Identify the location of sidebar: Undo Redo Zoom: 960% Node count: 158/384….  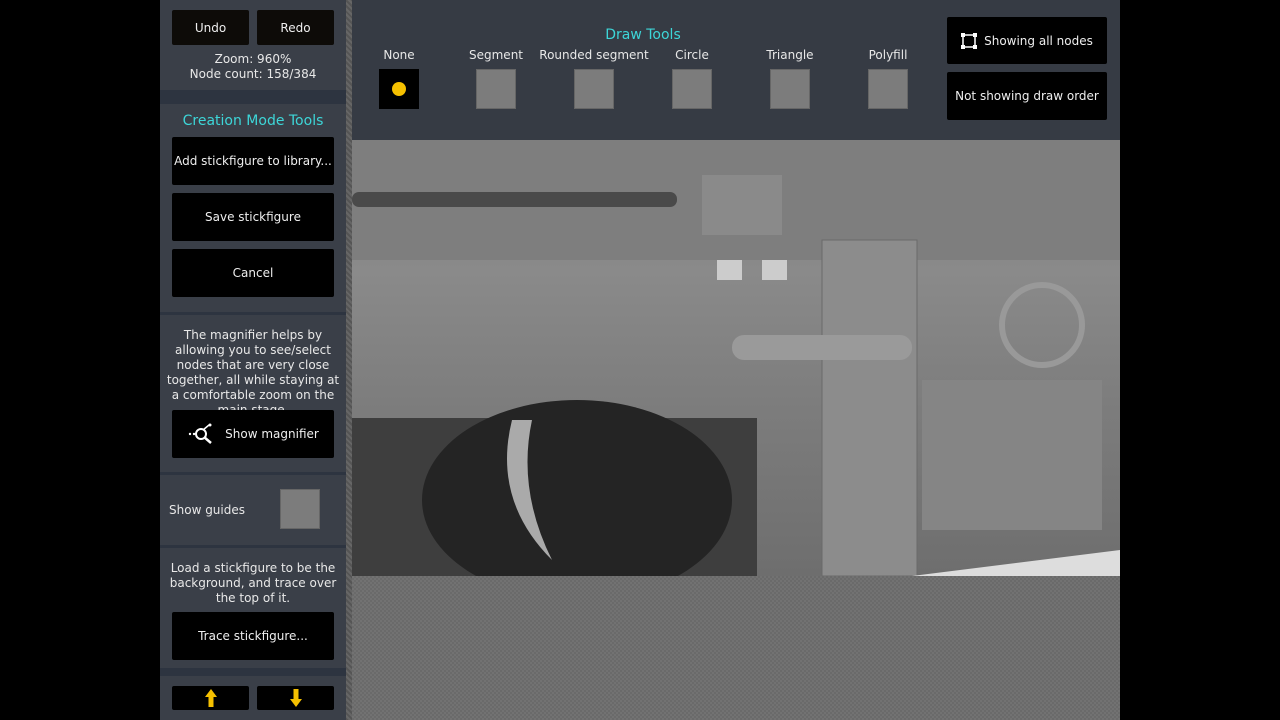
(253, 360).